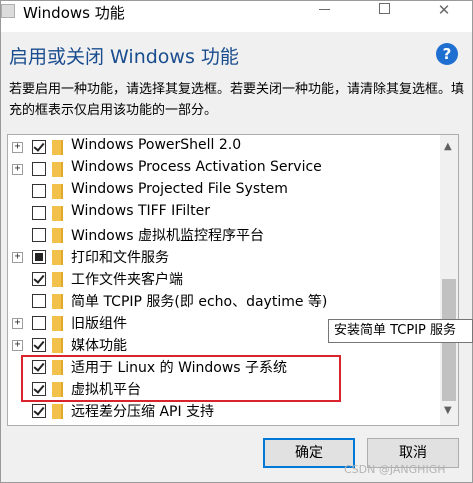  What do you see at coordinates (384, 8) in the screenshot?
I see `maximize-icon` at bounding box center [384, 8].